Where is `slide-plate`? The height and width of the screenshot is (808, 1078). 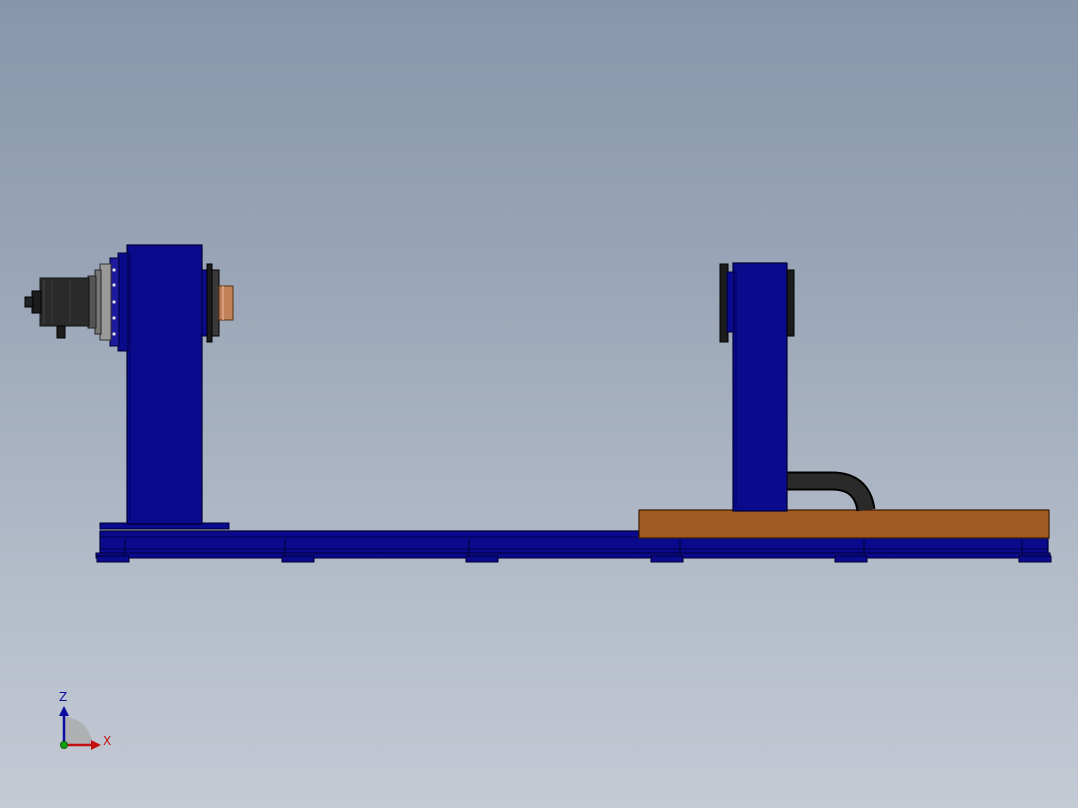
slide-plate is located at coordinates (844, 524).